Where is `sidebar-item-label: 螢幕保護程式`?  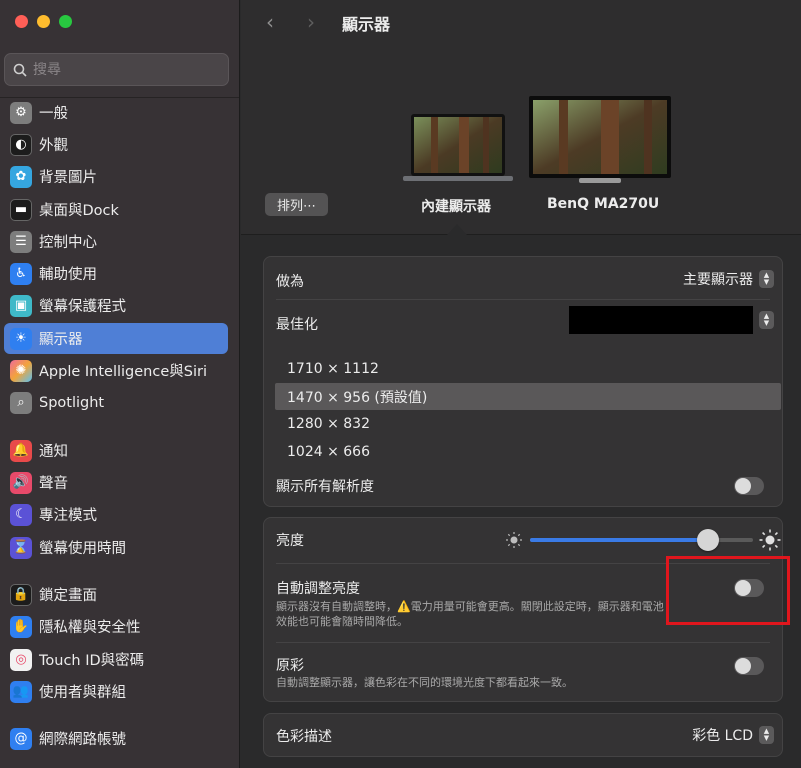 sidebar-item-label: 螢幕保護程式 is located at coordinates (82, 307).